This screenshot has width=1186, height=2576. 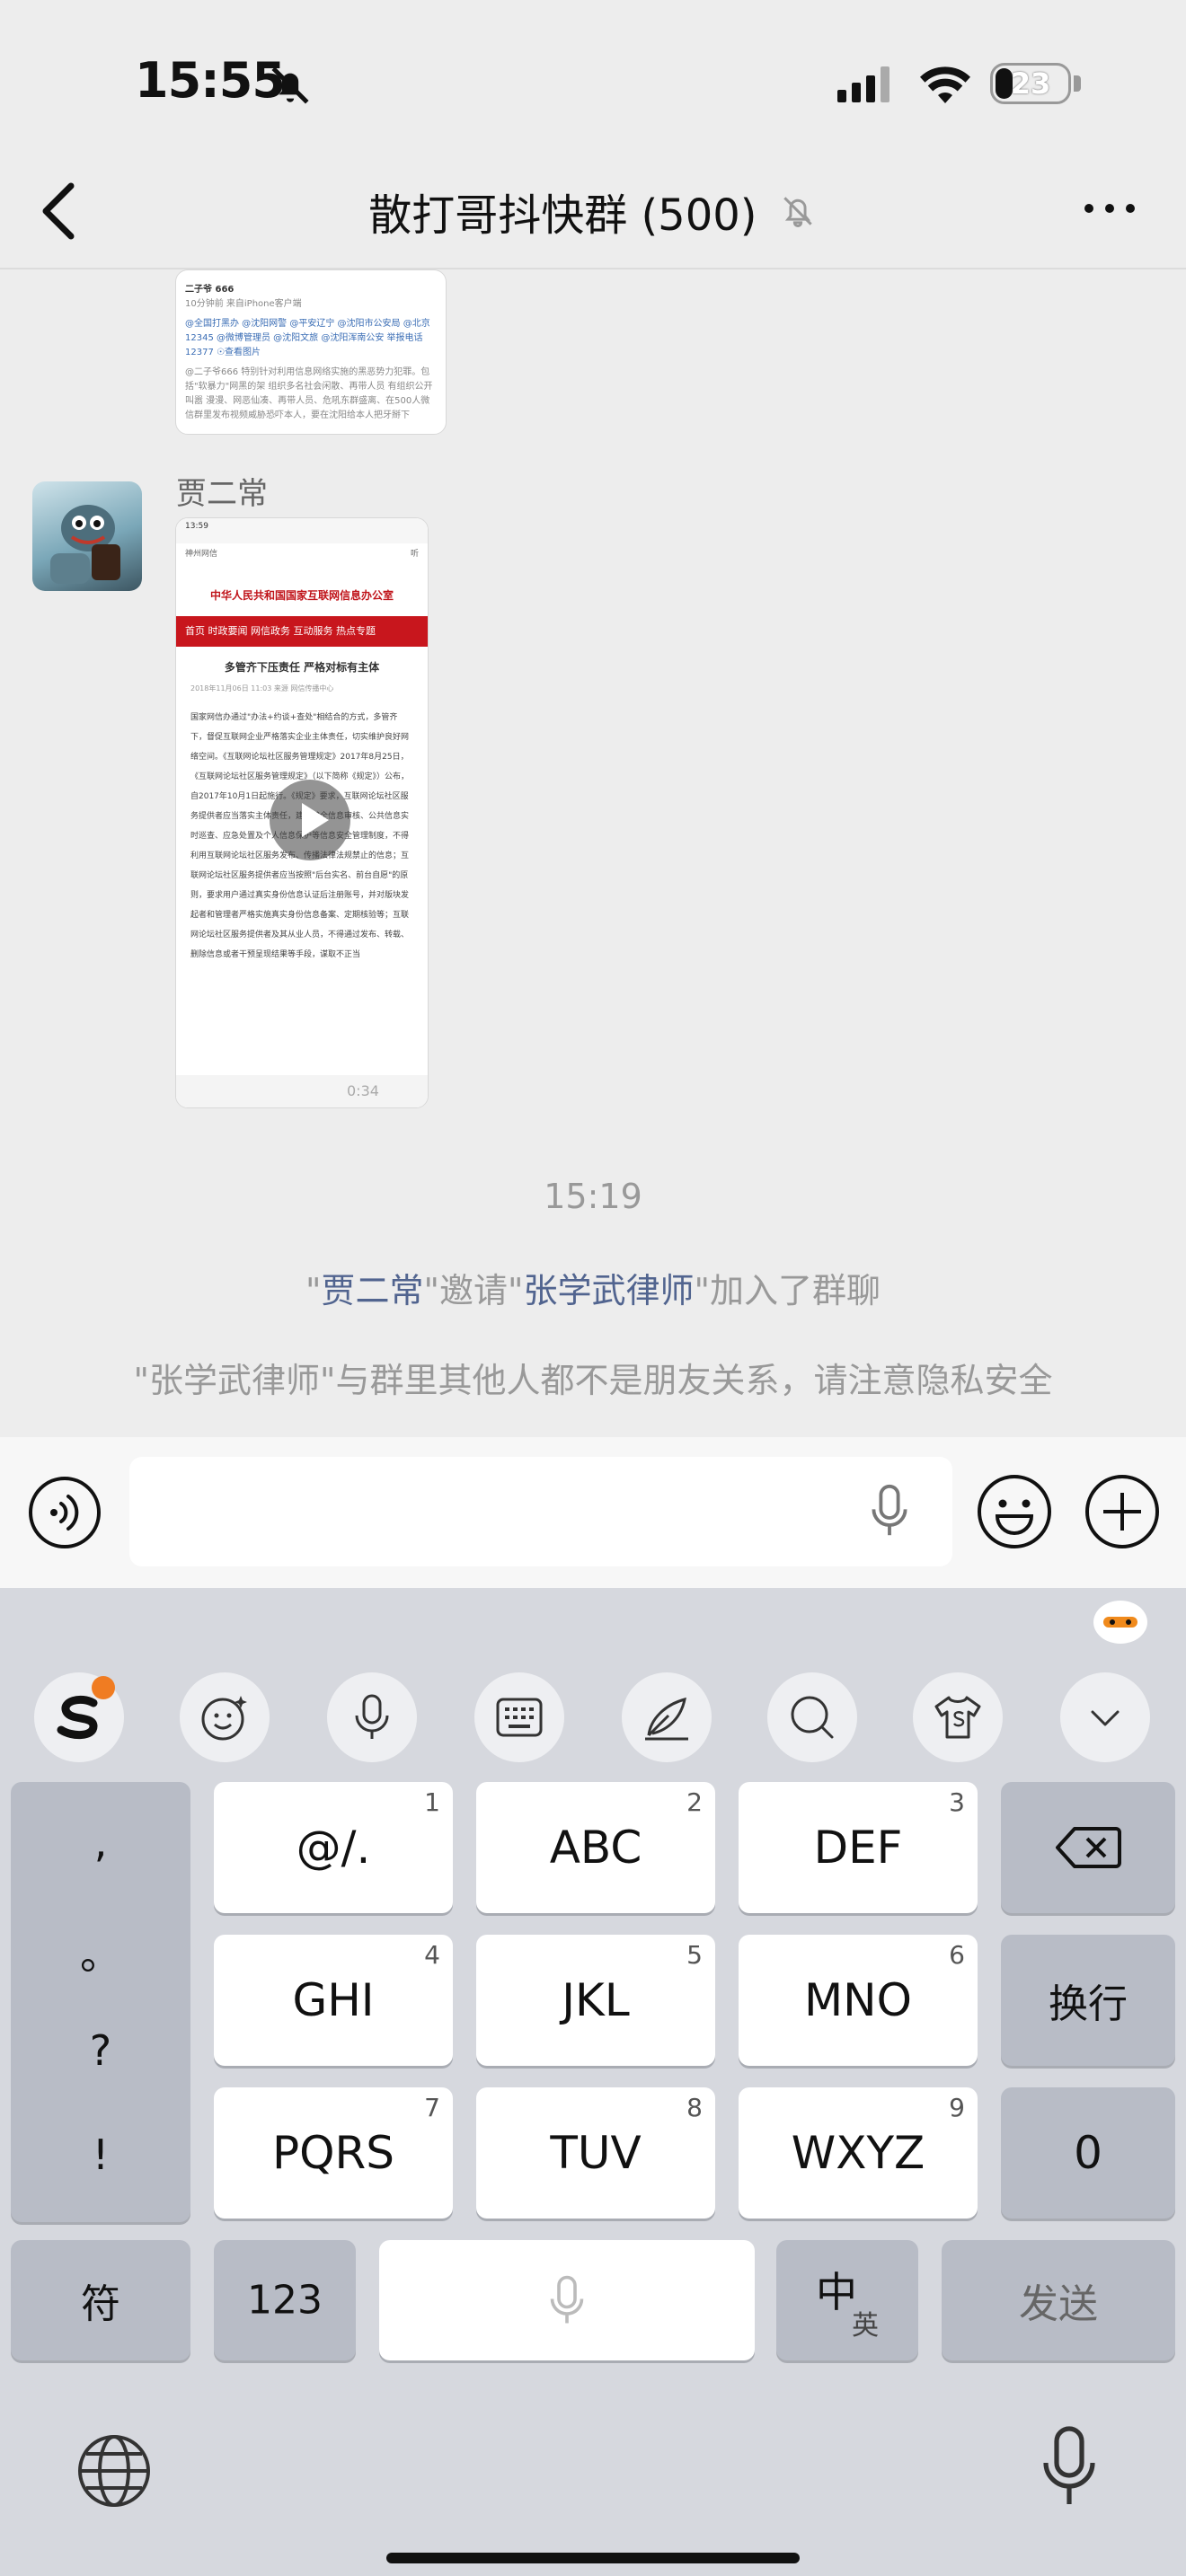 I want to click on thumb-site-title: 中华人民共和国国家互联网信息办公室, so click(x=302, y=589).